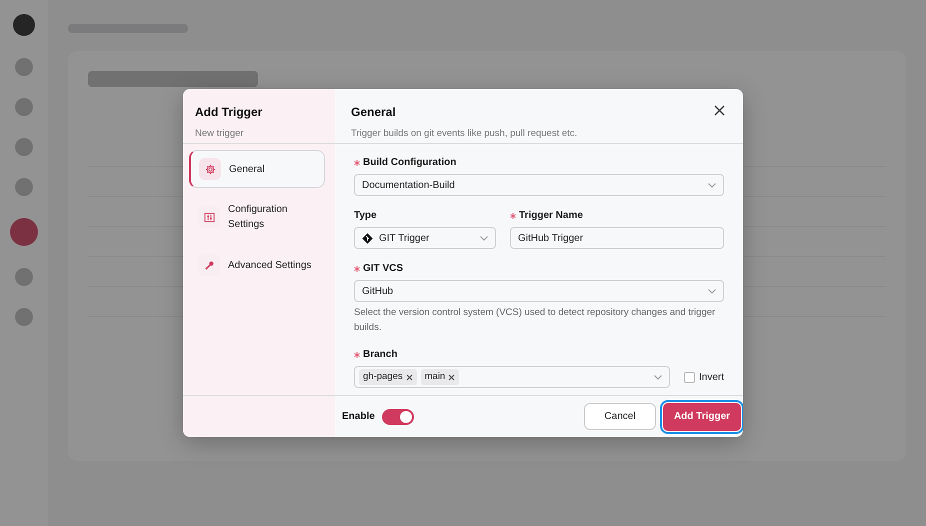 The image size is (926, 526). Describe the element at coordinates (358, 417) in the screenshot. I see `enable-label: Enable` at that location.